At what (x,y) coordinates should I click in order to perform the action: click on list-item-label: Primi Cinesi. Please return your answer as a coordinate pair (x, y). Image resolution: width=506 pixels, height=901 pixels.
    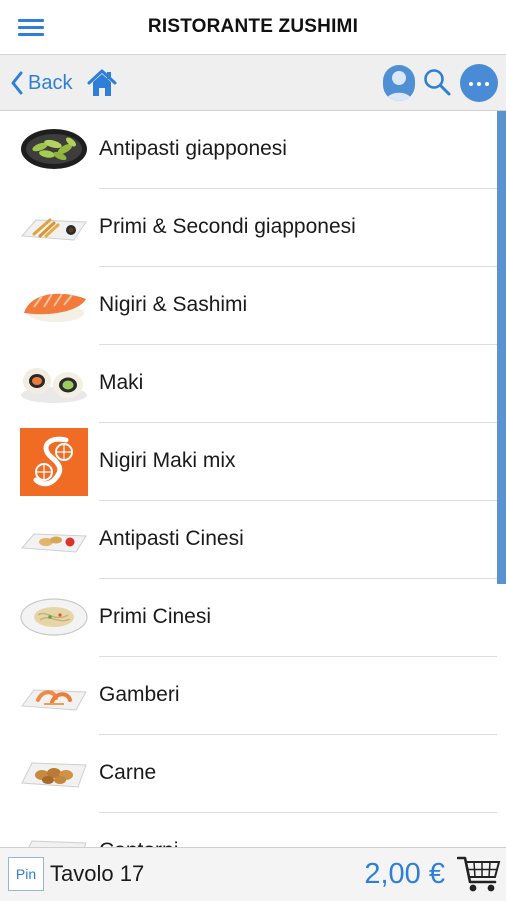
    Looking at the image, I should click on (155, 616).